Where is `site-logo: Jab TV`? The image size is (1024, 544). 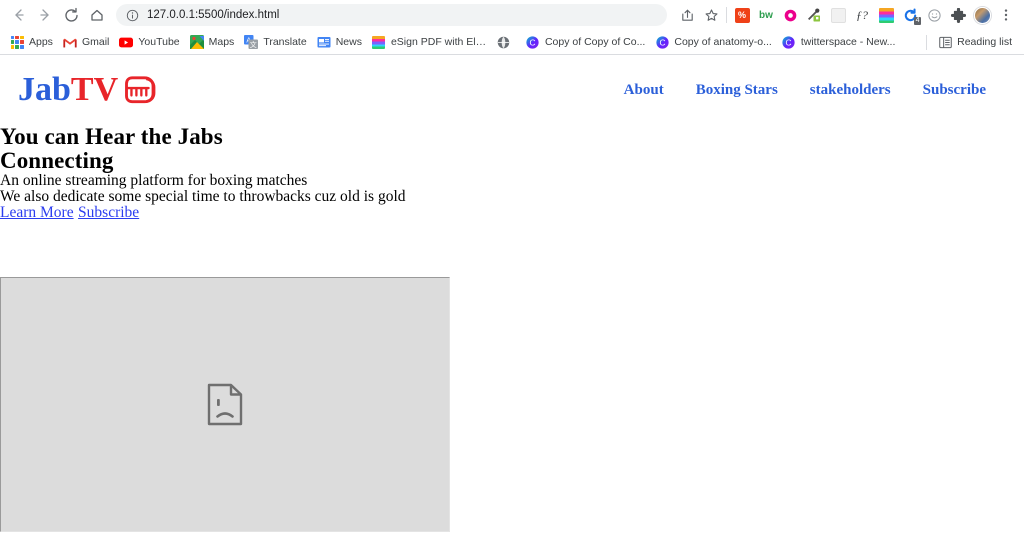 site-logo: Jab TV is located at coordinates (89, 90).